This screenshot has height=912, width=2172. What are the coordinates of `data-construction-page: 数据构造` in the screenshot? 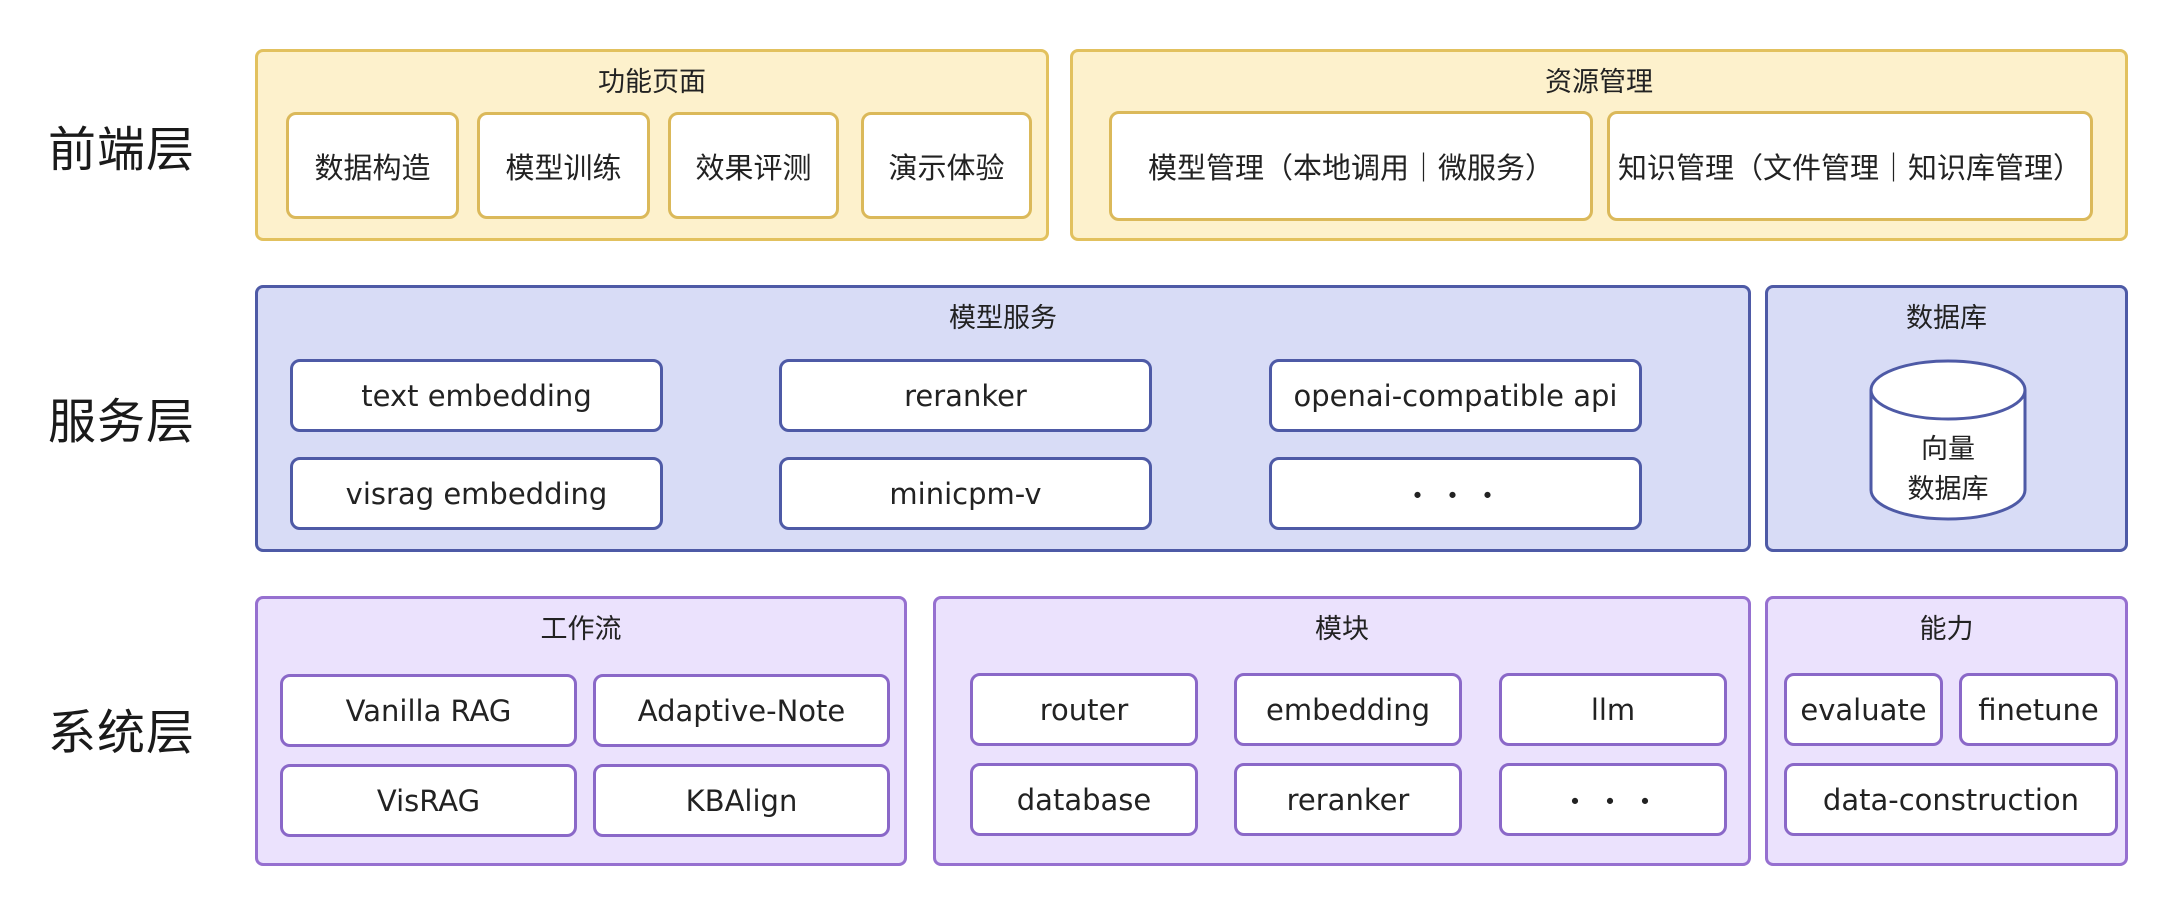 It's located at (372, 165).